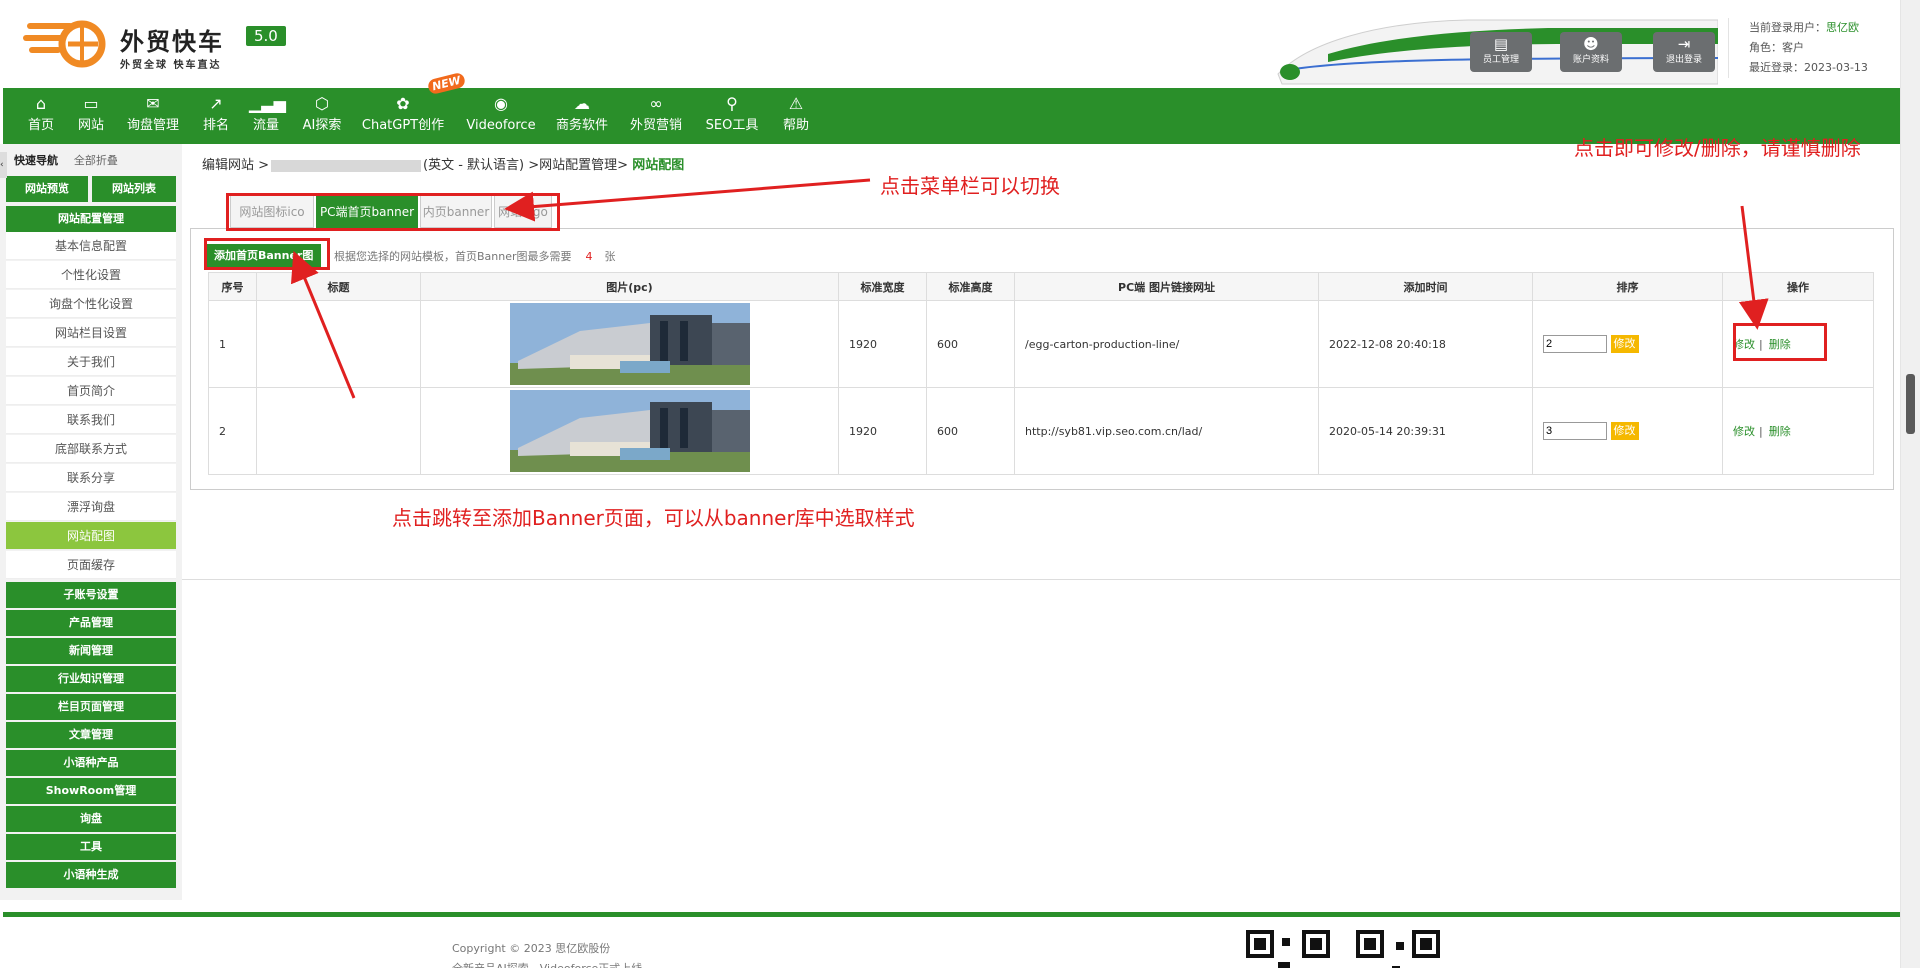 The width and height of the screenshot is (1920, 968). I want to click on nav-item-marketing: ∞ 外贸营销, so click(656, 116).